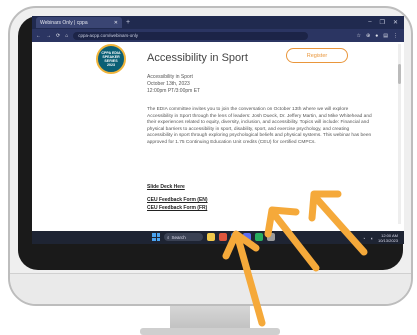  I want to click on scroll-thumb, so click(399, 74).